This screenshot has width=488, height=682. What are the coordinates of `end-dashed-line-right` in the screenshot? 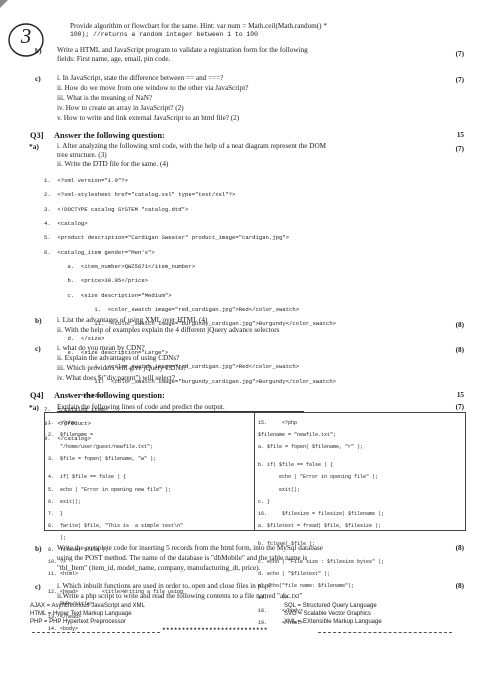 It's located at (385, 632).